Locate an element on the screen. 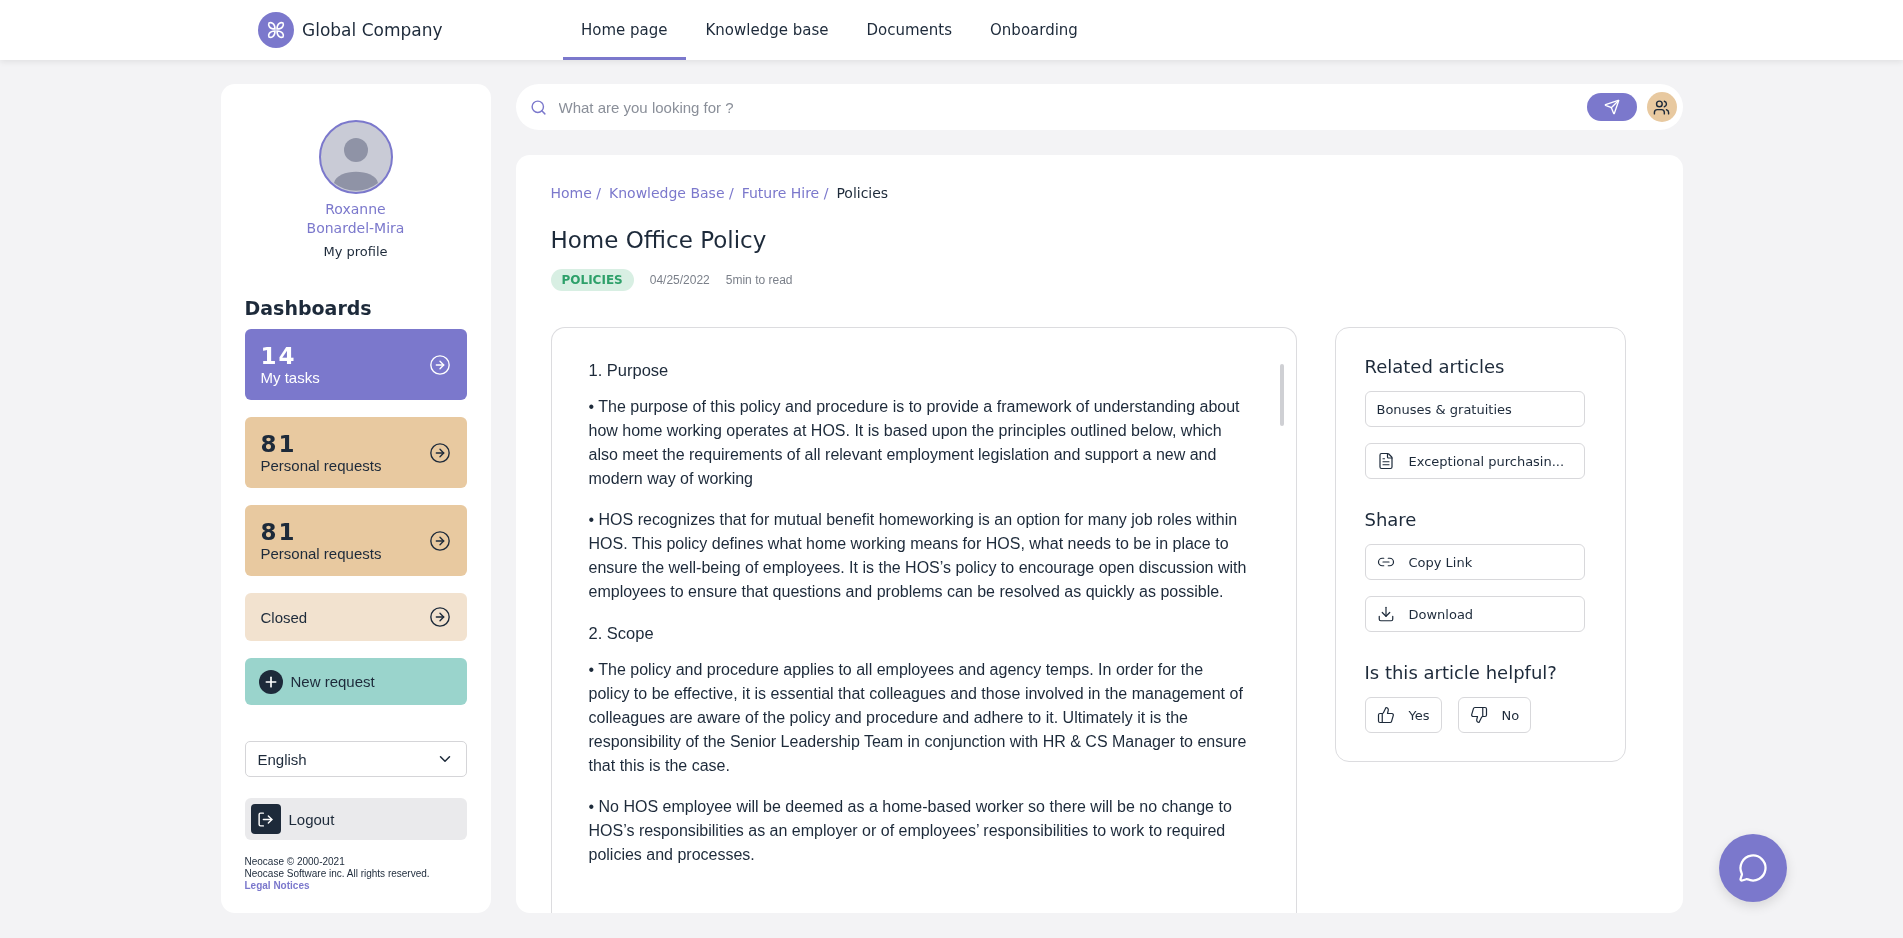 This screenshot has width=1903, height=938. section-heading: 2. Scope is located at coordinates (621, 633).